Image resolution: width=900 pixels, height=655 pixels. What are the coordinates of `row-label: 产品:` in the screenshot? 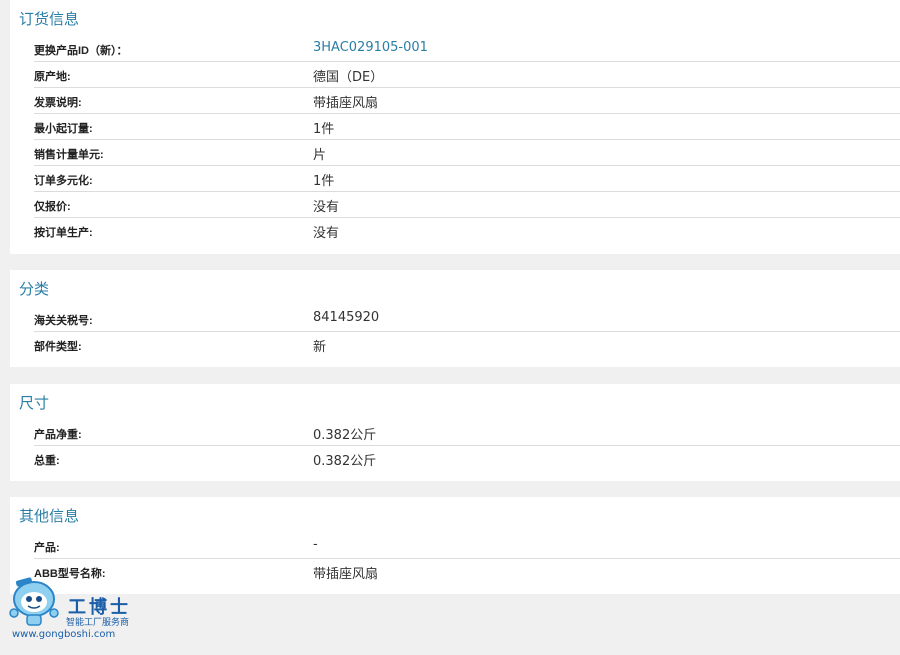 It's located at (47, 548).